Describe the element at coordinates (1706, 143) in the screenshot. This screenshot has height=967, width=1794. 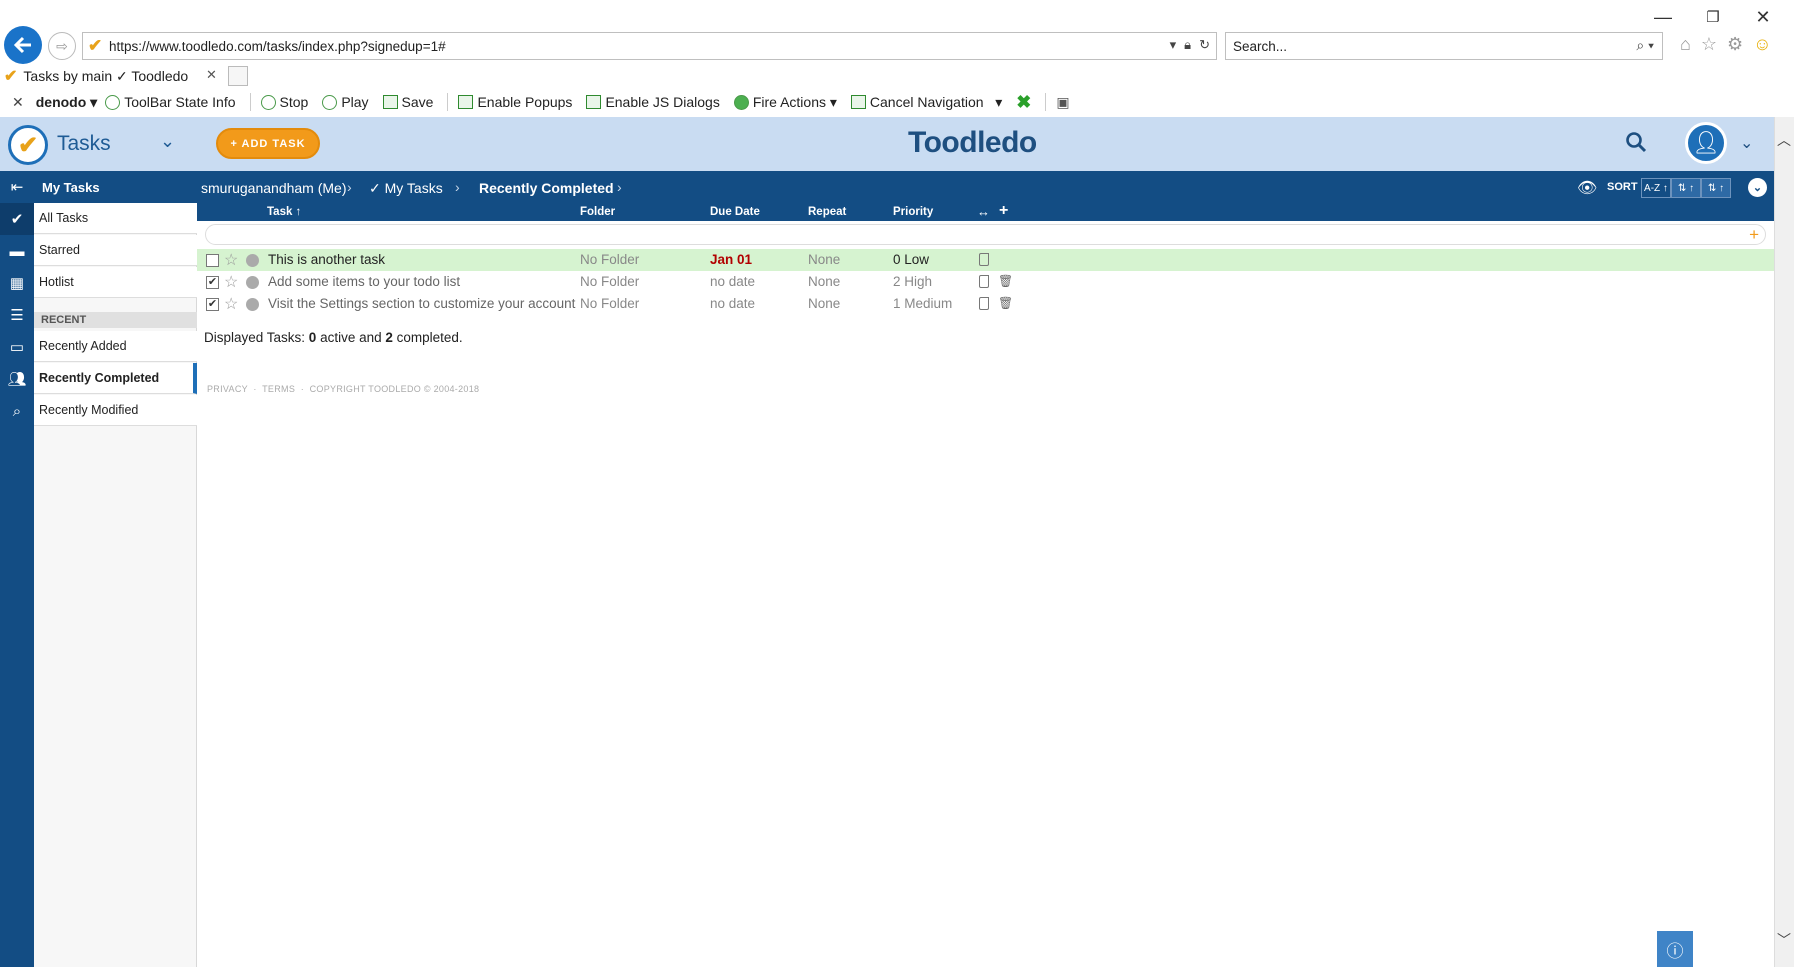
I see `user-avatar: 👤︎` at that location.